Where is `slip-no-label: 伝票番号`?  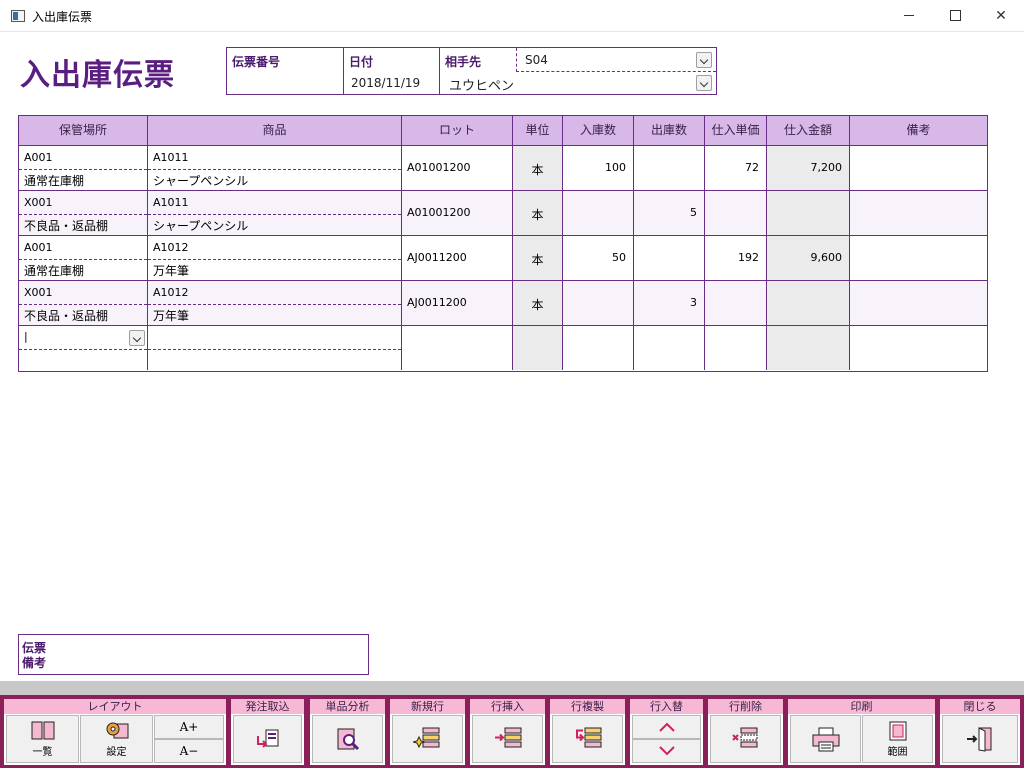
slip-no-label: 伝票番号 is located at coordinates (256, 62).